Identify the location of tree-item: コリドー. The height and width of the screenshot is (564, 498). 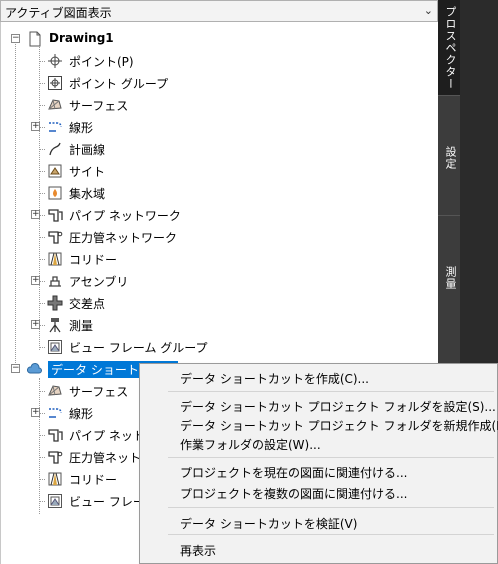
(220, 259).